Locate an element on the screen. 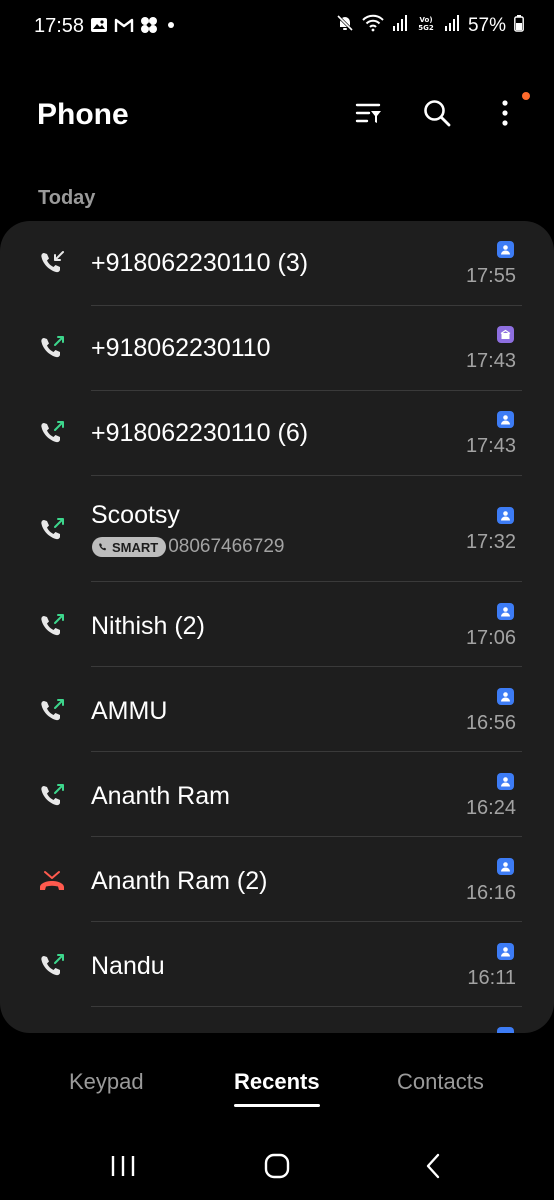 The height and width of the screenshot is (1200, 554). smart-label: SMART is located at coordinates (135, 547).